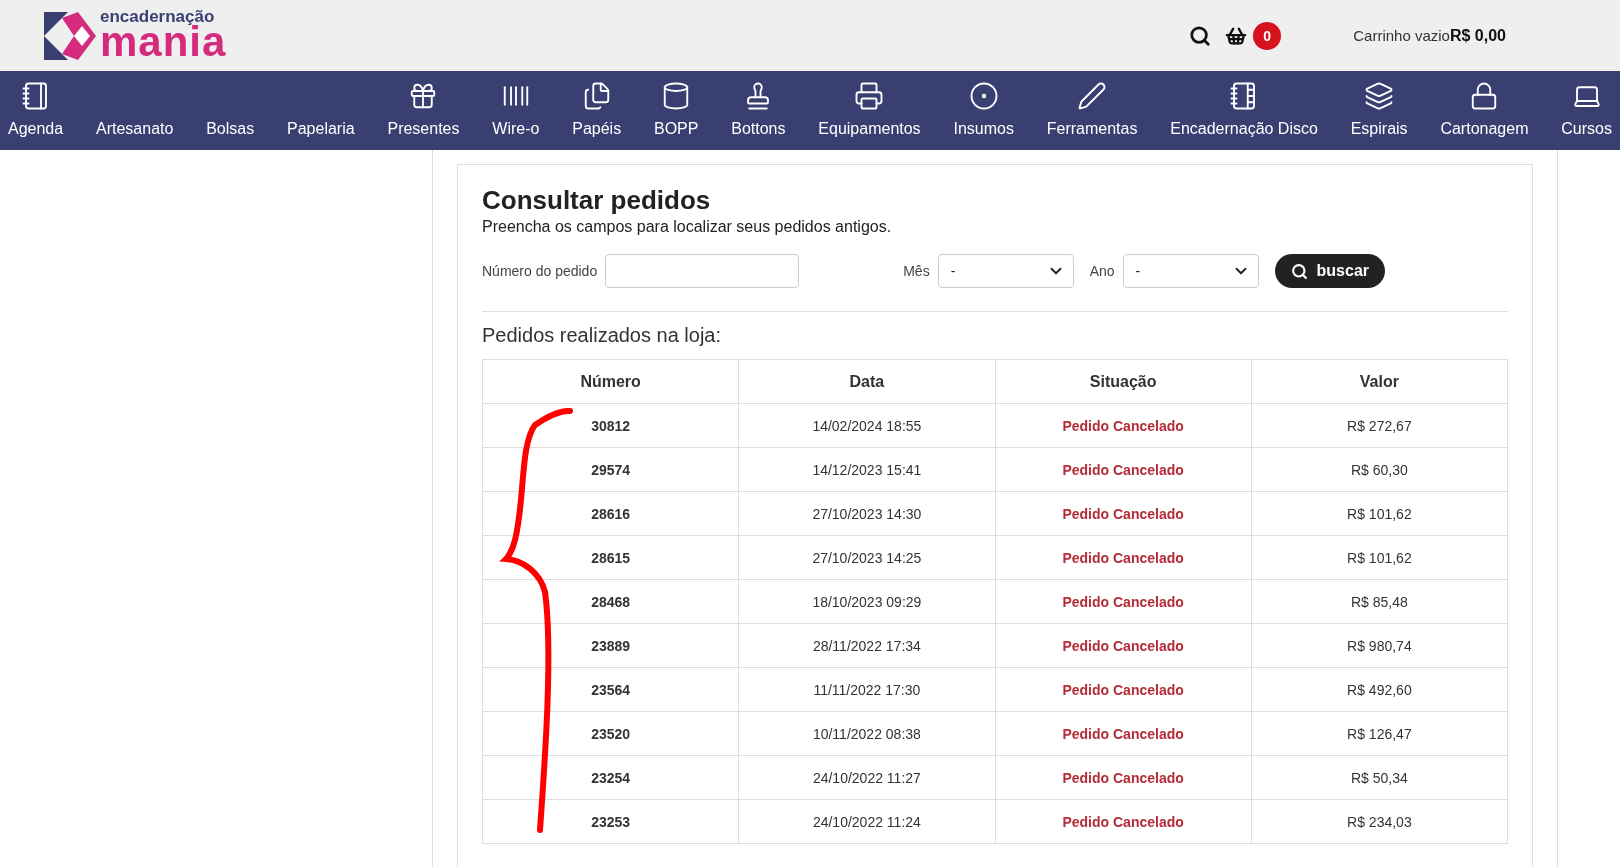  What do you see at coordinates (611, 822) in the screenshot?
I see `table-cell: 23253` at bounding box center [611, 822].